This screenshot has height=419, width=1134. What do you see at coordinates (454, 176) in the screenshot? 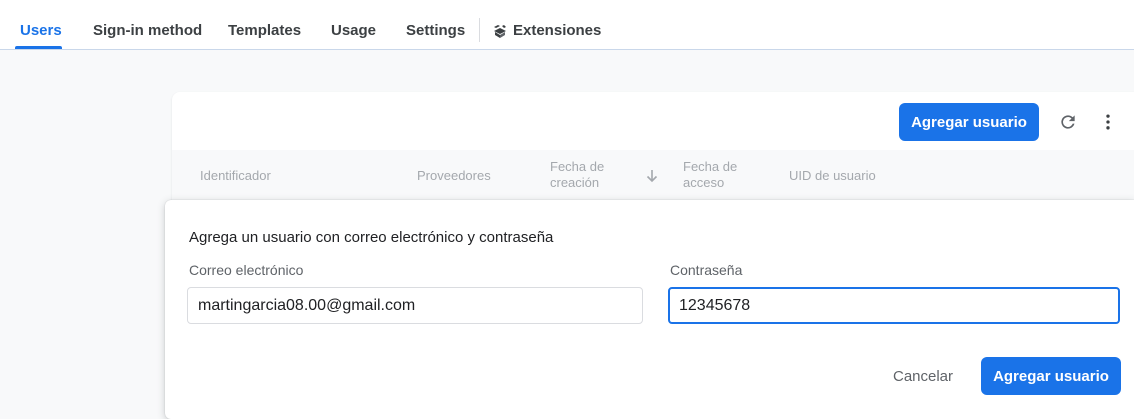
I see `column-providers: Proveedores` at bounding box center [454, 176].